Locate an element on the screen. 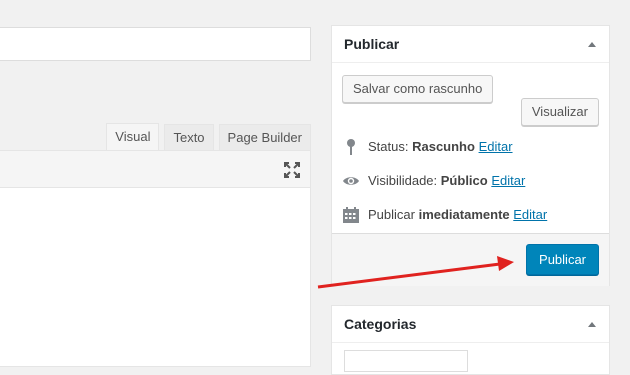  edit-status-link: Editar is located at coordinates (496, 146).